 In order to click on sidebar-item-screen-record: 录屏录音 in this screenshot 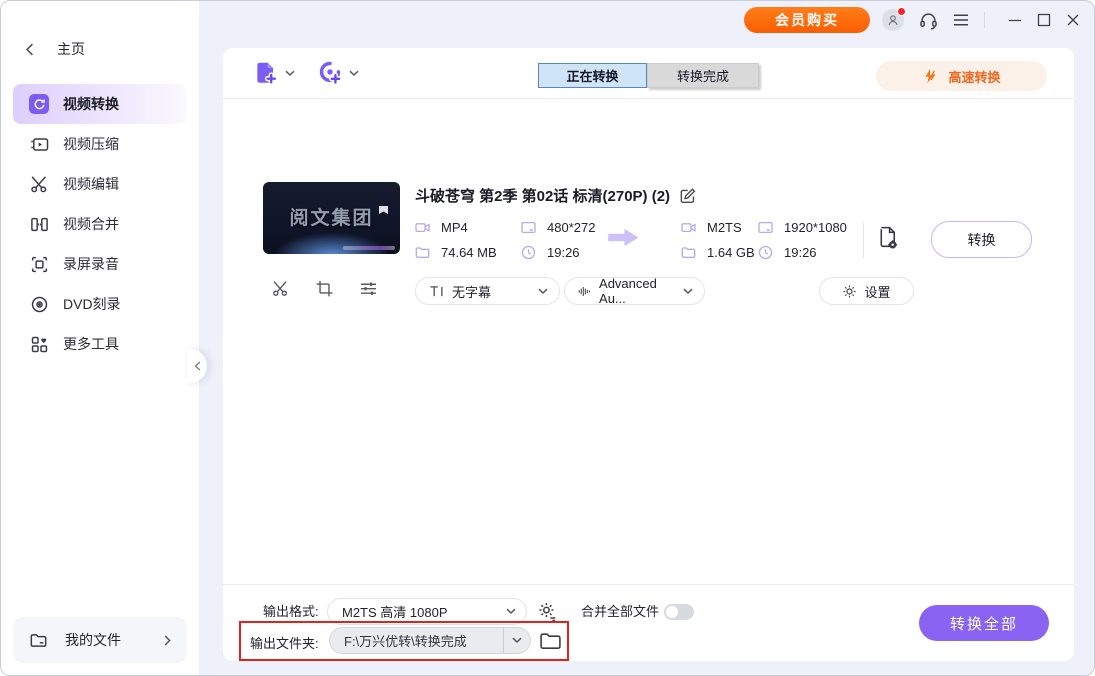, I will do `click(100, 264)`.